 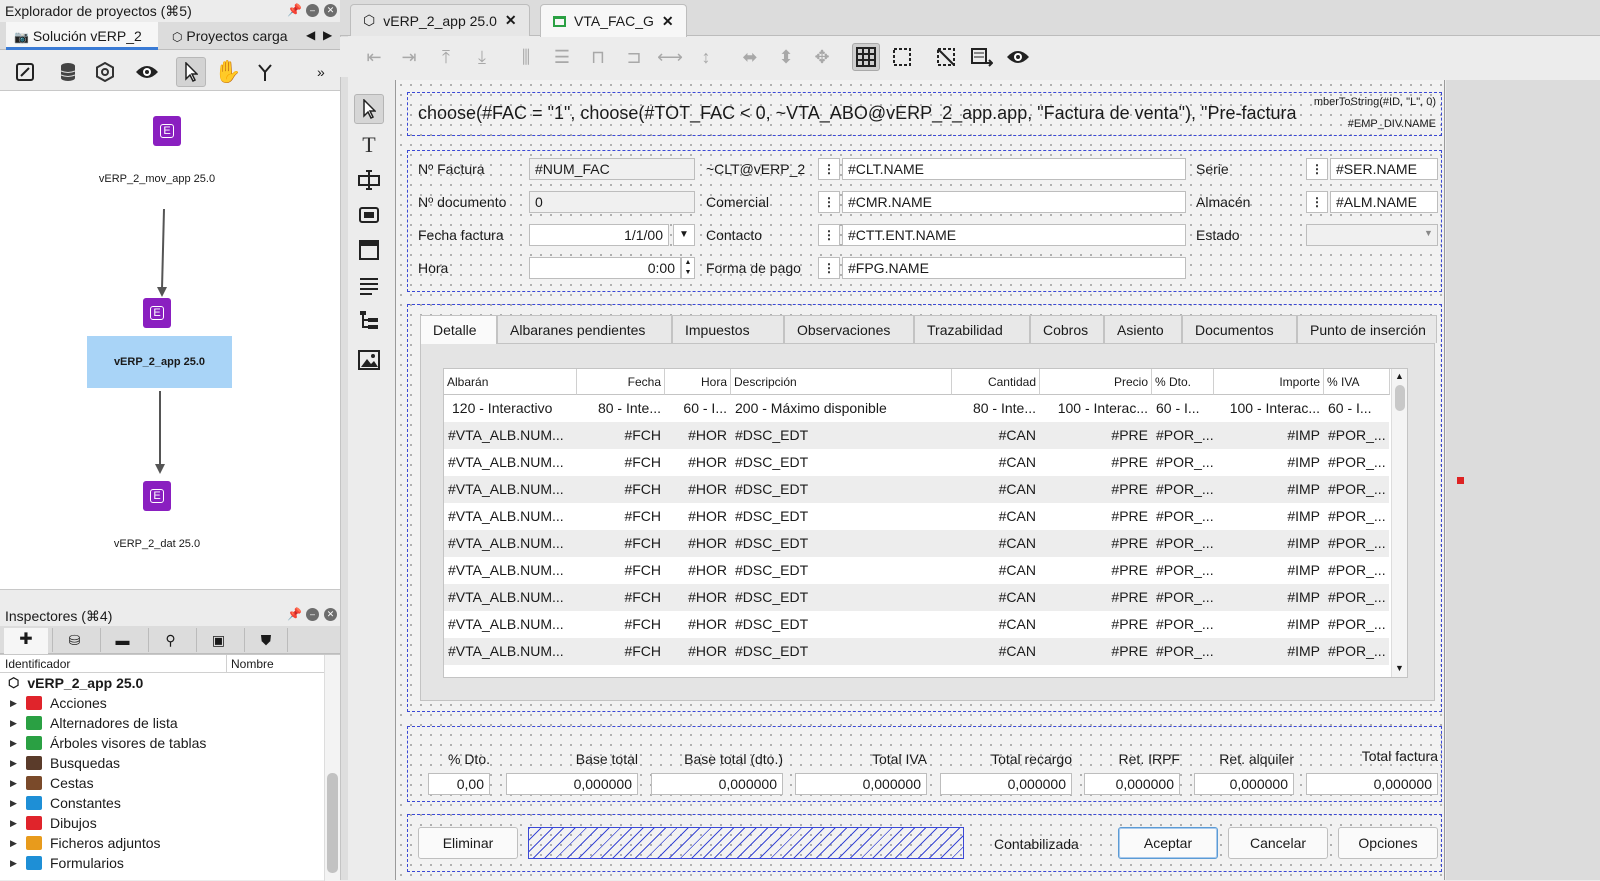 I want to click on cliente-field: #CLT.NAME, so click(x=1014, y=169).